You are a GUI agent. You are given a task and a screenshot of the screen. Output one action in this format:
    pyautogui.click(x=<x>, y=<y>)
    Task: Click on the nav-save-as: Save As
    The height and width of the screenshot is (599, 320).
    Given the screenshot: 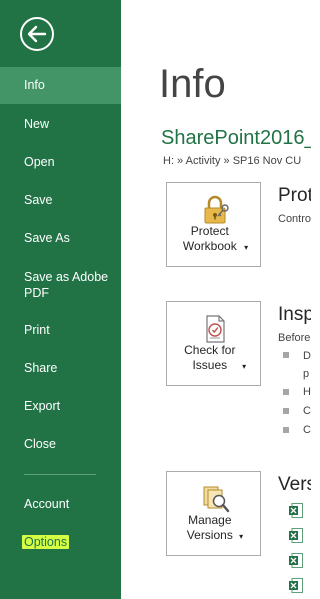 What is the action you would take?
    pyautogui.click(x=60, y=238)
    